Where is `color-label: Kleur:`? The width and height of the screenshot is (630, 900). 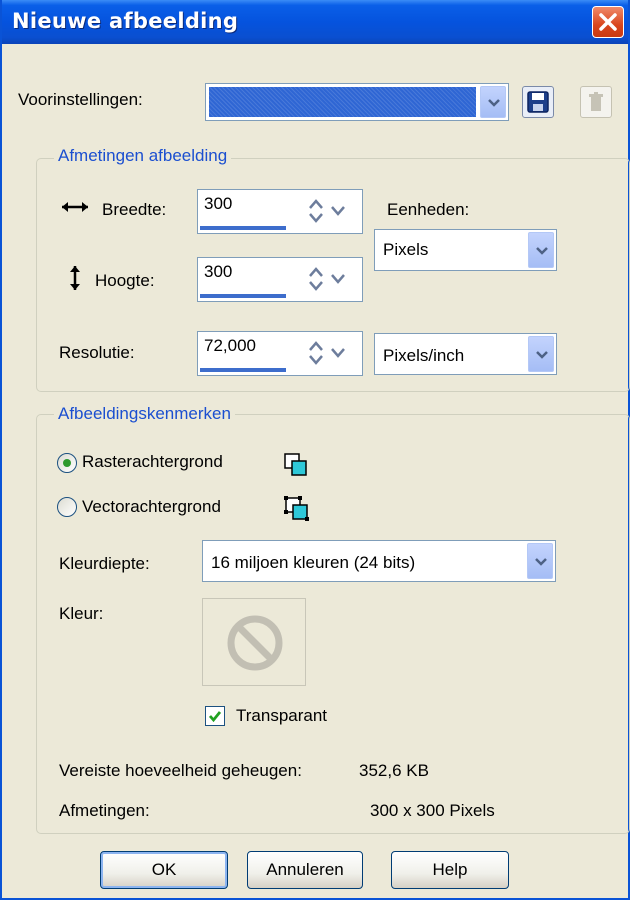 color-label: Kleur: is located at coordinates (81, 613).